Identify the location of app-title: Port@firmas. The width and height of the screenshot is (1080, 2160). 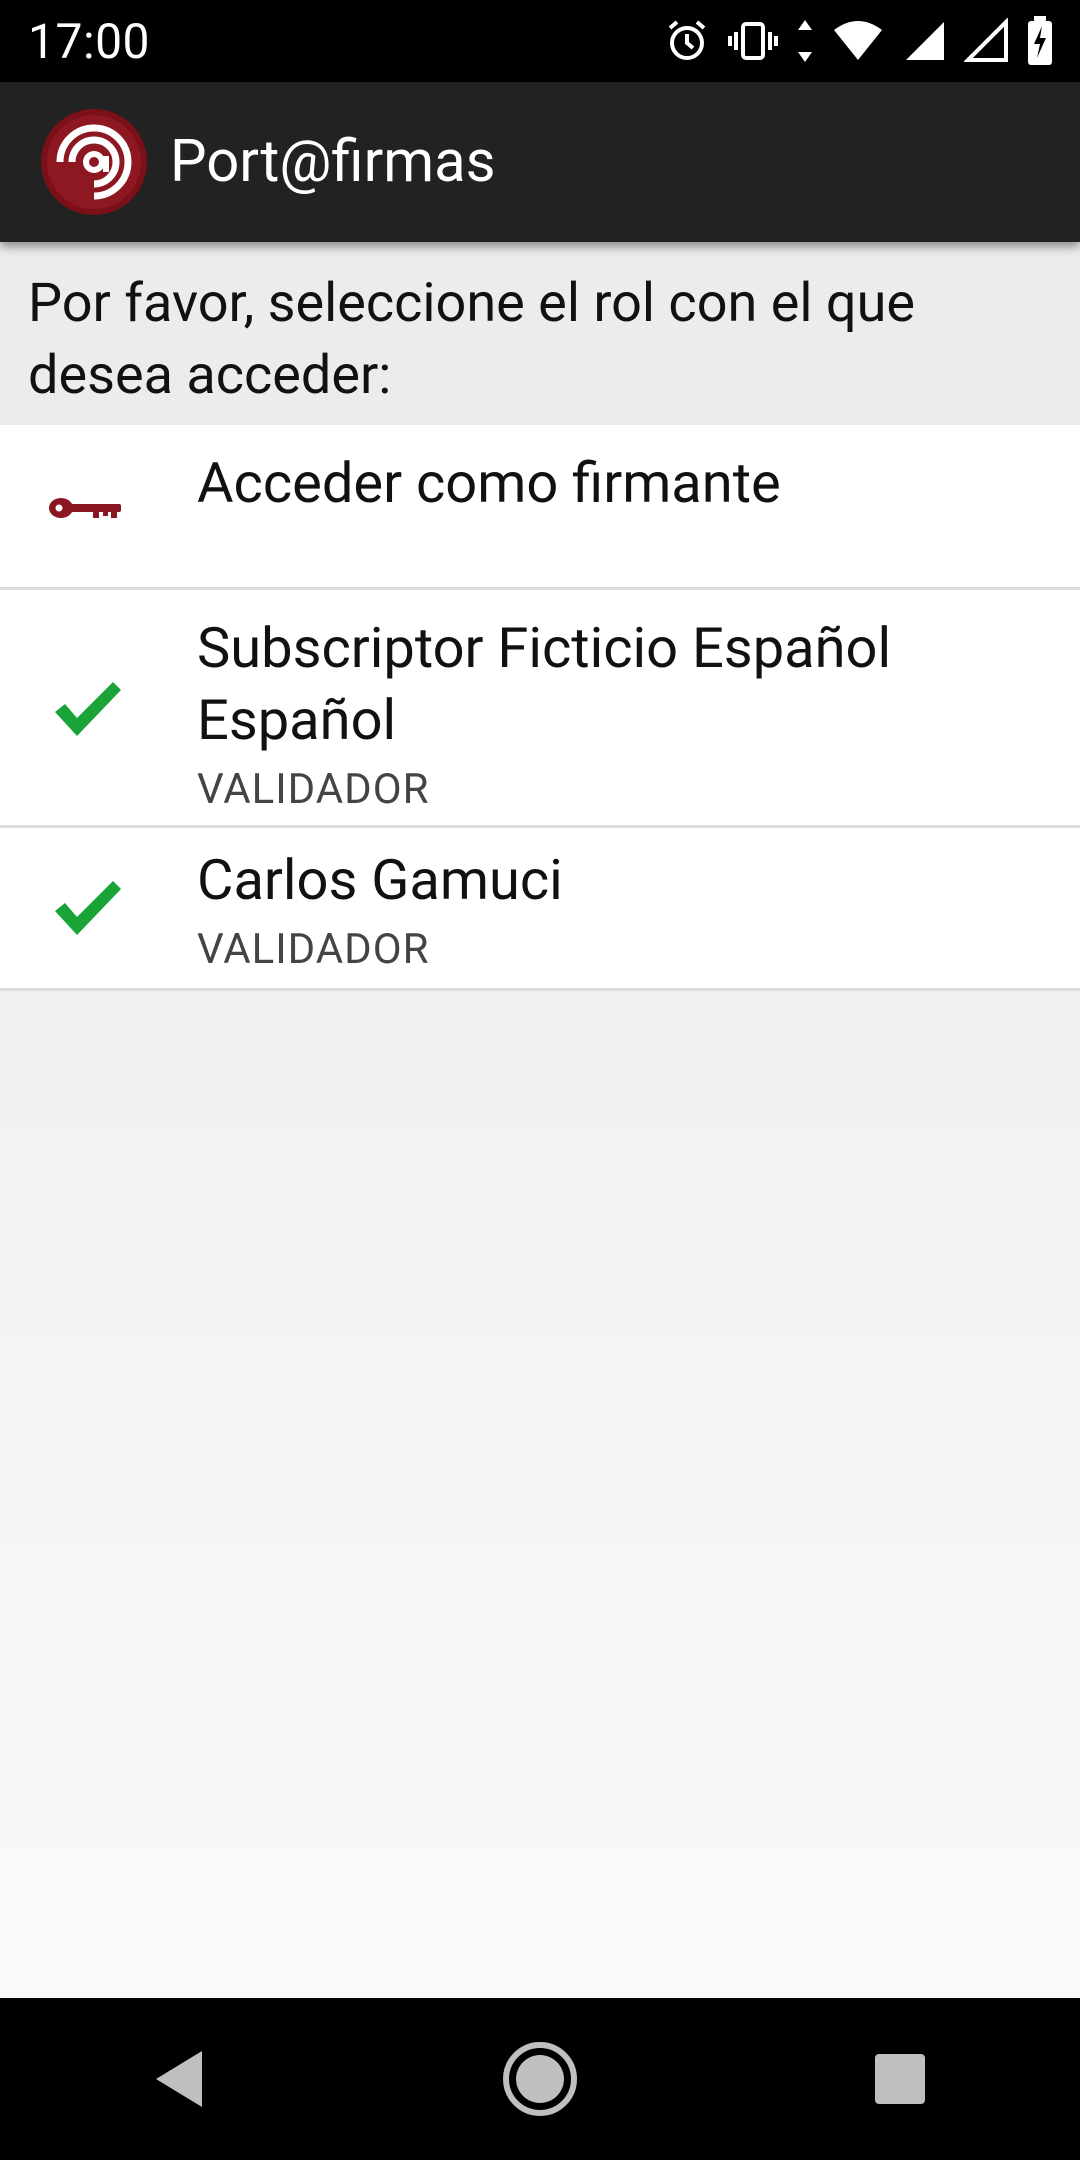
(333, 162).